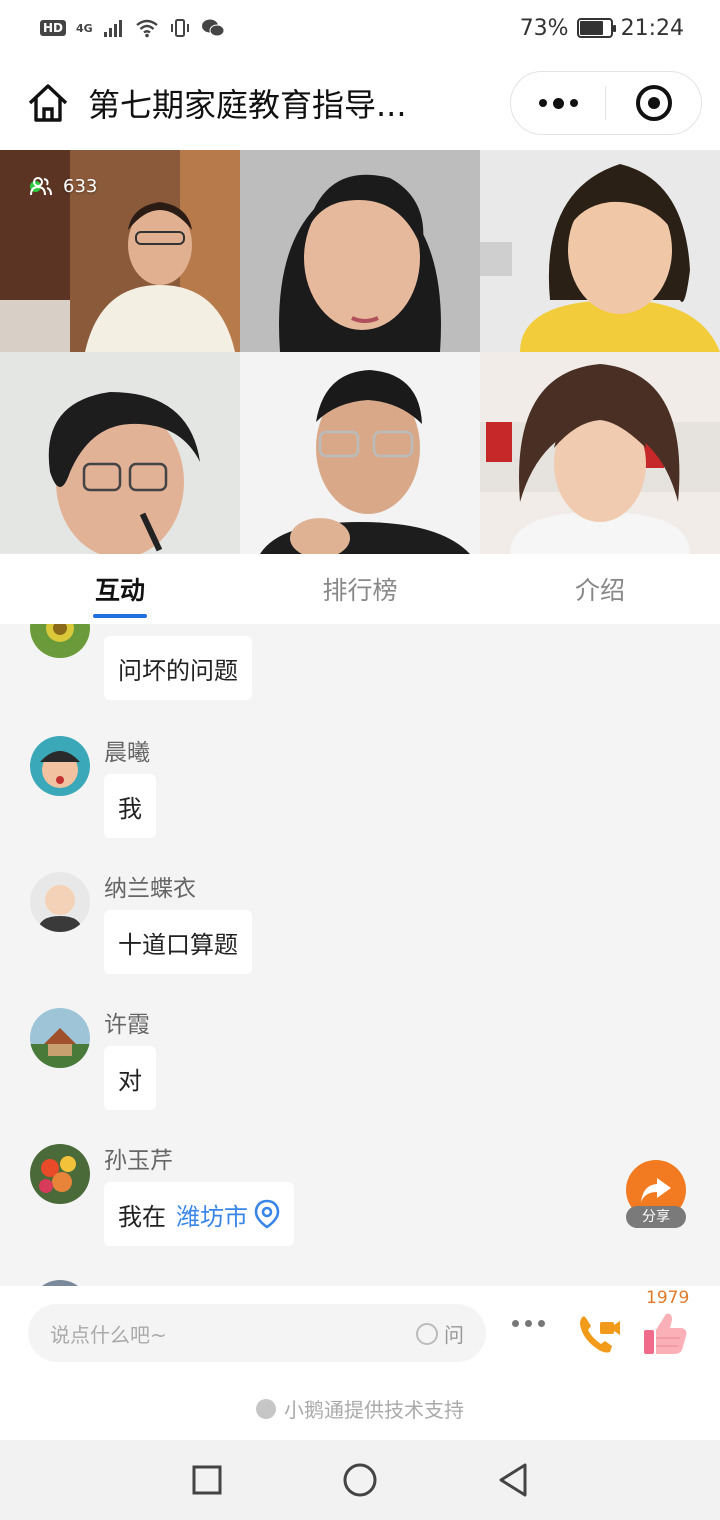 The height and width of the screenshot is (1520, 720). I want to click on video-tile-host: 633, so click(120, 251).